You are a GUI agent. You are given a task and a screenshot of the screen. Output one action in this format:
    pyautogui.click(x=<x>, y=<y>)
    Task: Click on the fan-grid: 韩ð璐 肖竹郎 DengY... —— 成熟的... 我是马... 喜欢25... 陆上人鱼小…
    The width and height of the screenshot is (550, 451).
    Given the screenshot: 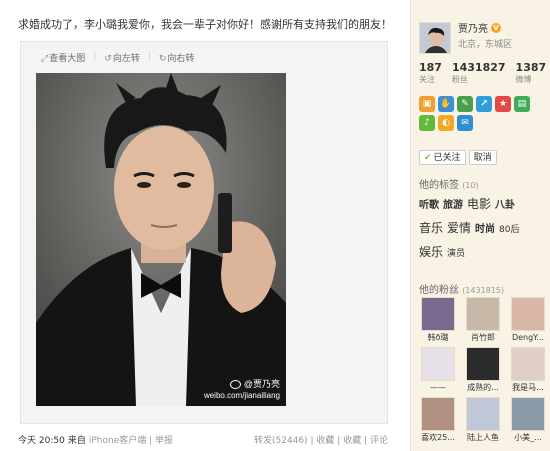 What is the action you would take?
    pyautogui.click(x=483, y=372)
    